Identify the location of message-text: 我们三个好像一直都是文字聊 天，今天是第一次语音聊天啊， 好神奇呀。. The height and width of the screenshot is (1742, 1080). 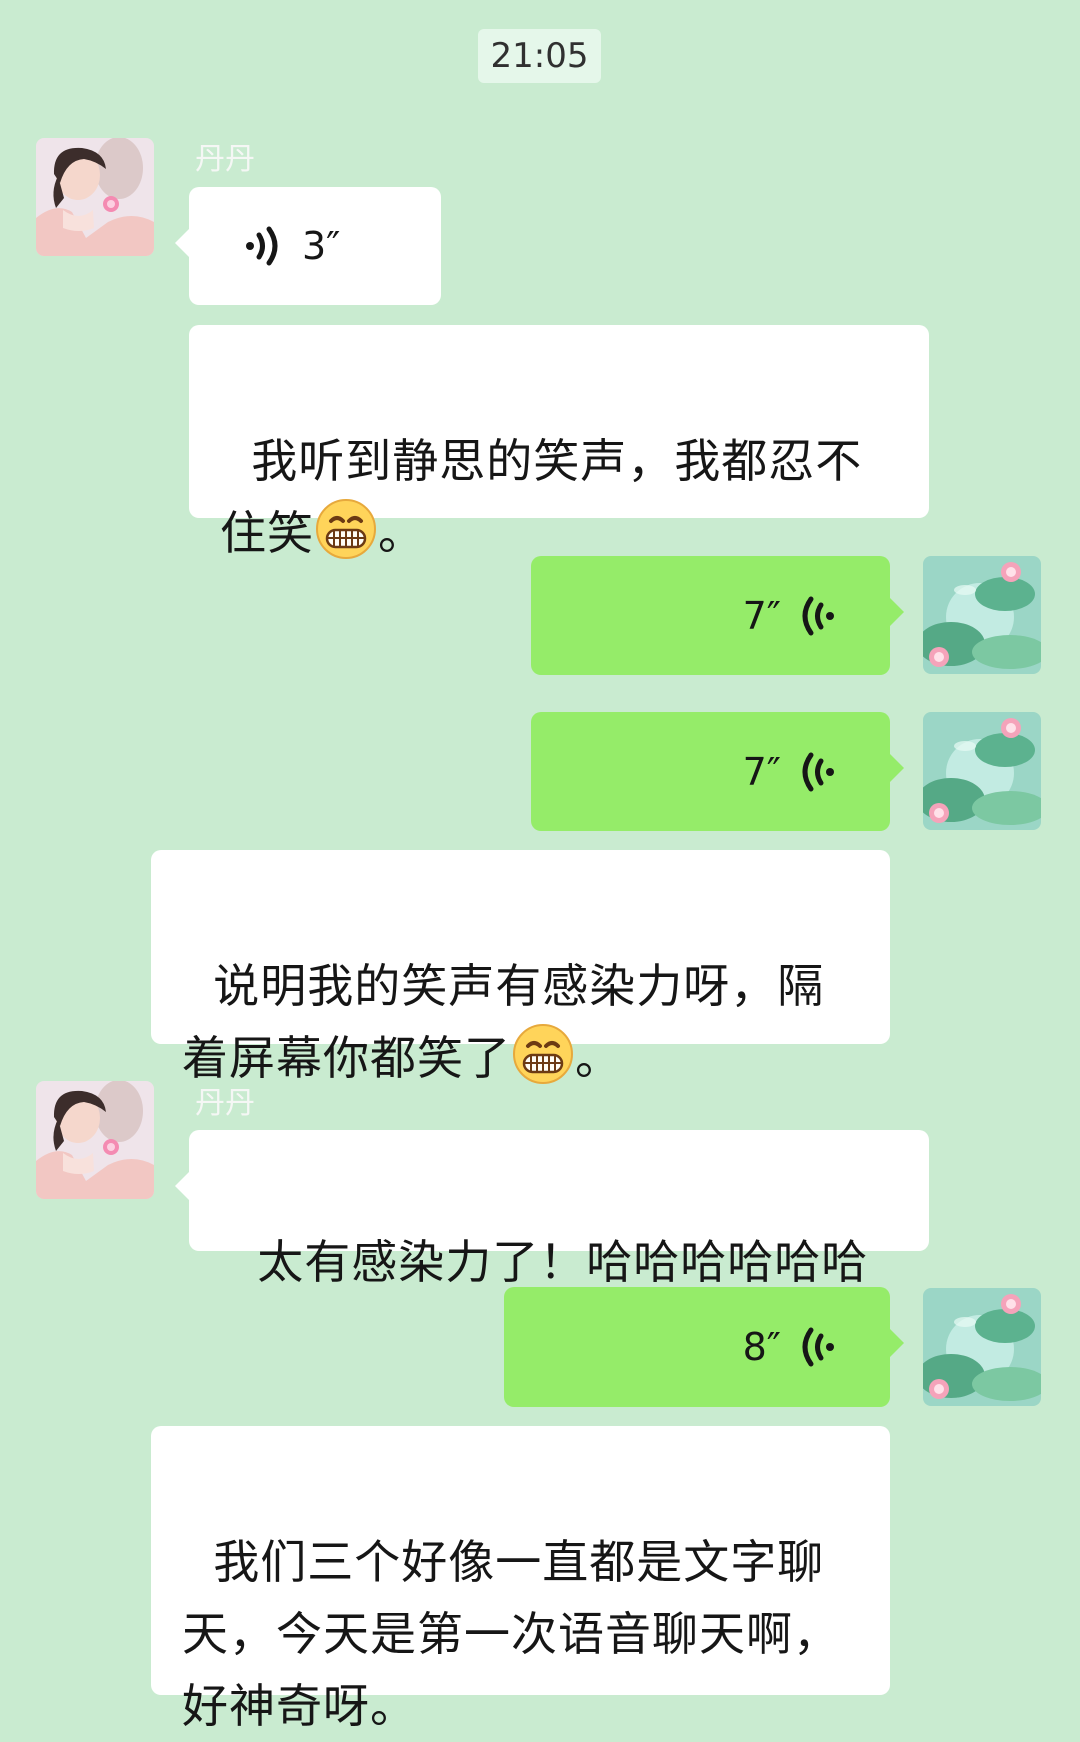
(511, 1634).